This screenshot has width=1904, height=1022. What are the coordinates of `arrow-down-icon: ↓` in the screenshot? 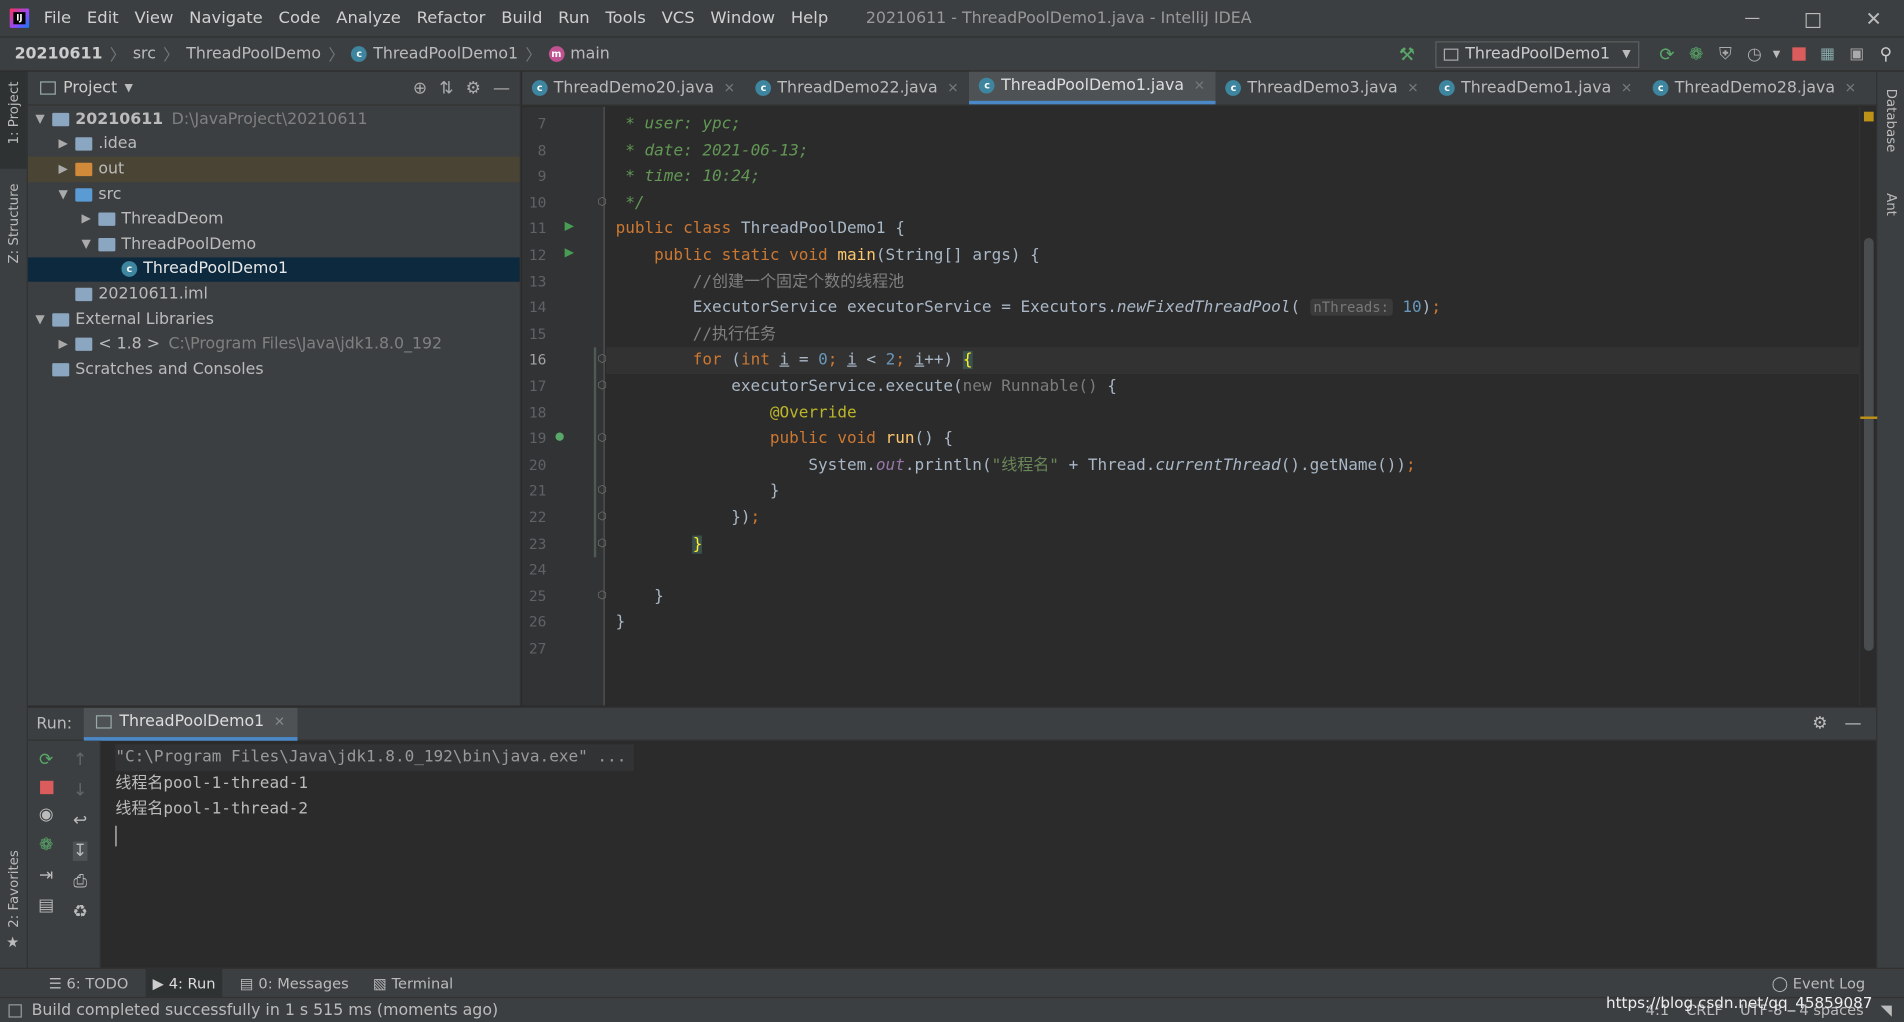 It's located at (80, 790).